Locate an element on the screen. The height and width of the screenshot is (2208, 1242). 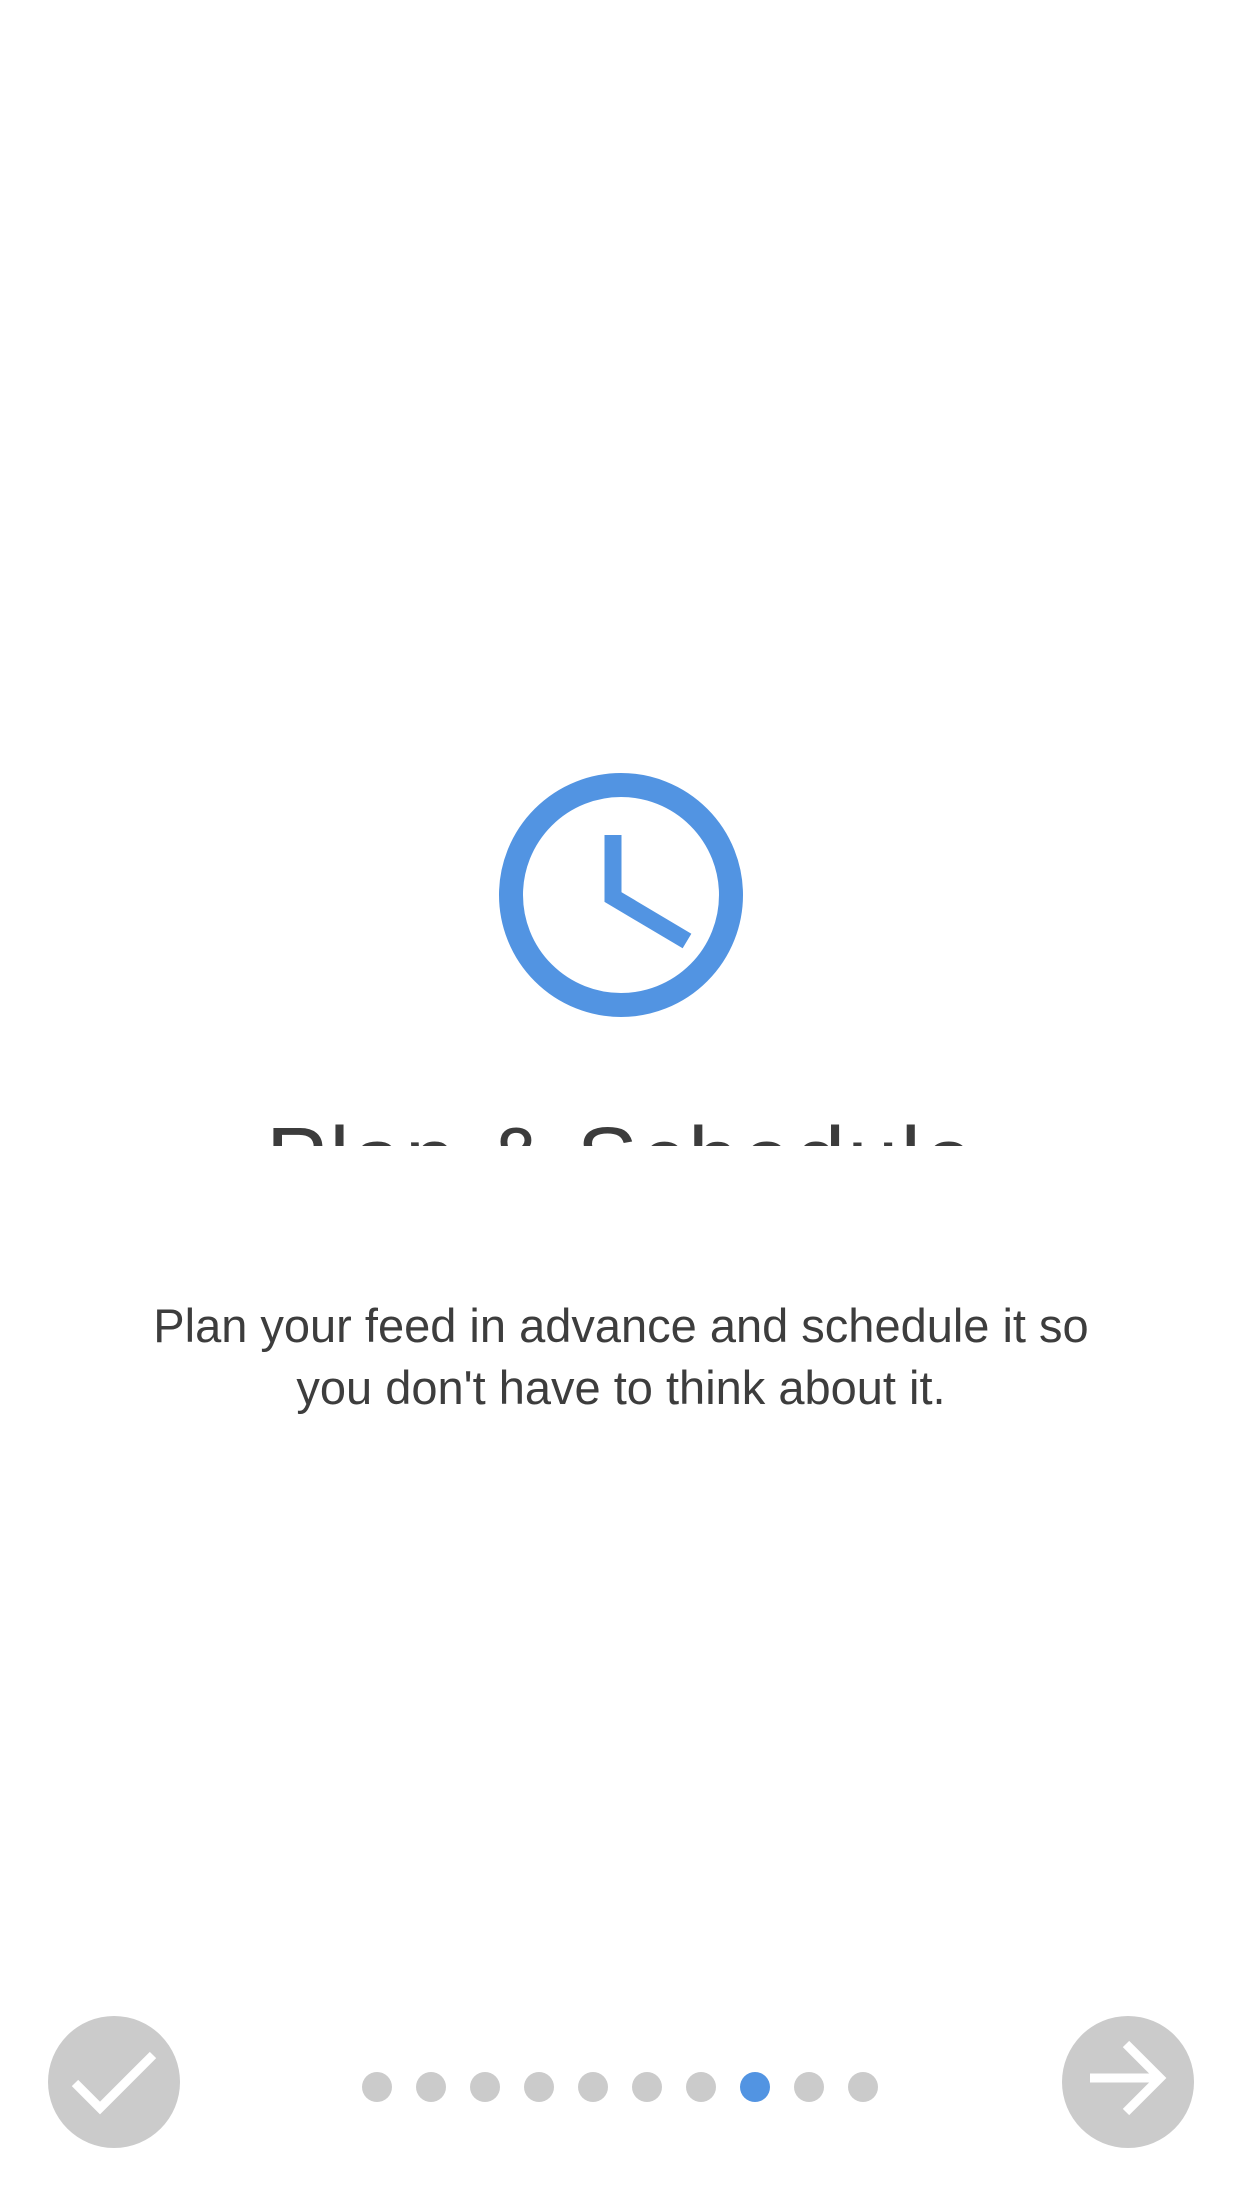
title-clip: Plan & Schedule is located at coordinates (621, 1123).